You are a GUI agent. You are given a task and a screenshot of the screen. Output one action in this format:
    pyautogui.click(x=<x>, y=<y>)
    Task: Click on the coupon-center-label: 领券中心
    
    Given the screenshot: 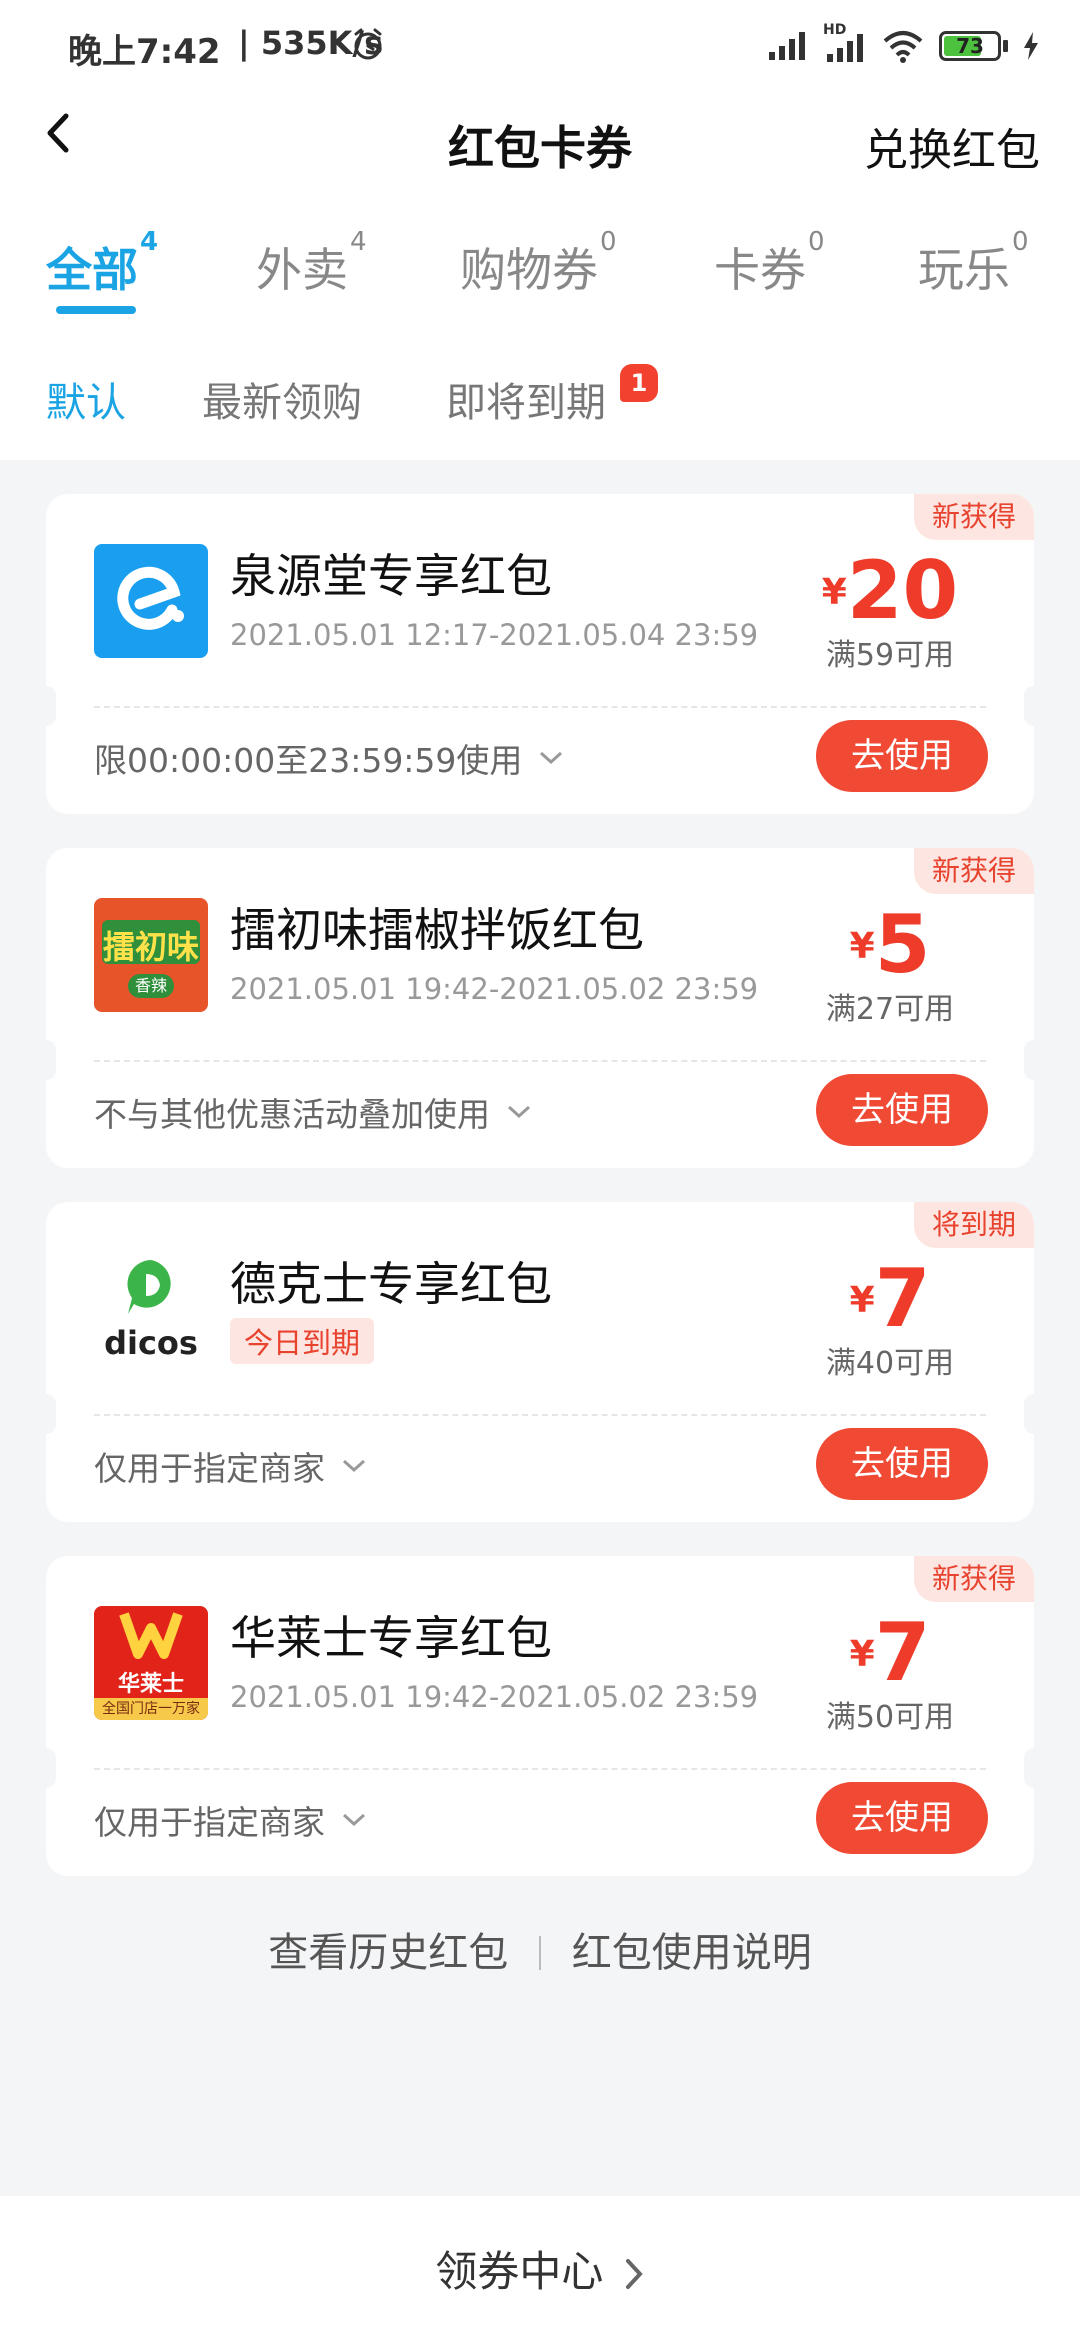 What is the action you would take?
    pyautogui.click(x=519, y=2271)
    